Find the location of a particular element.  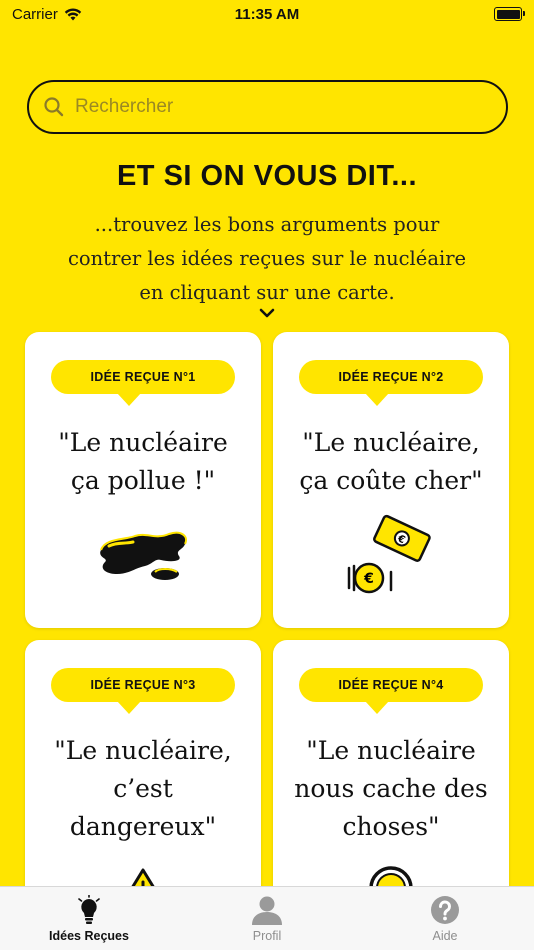

search-input is located at coordinates (275, 107).